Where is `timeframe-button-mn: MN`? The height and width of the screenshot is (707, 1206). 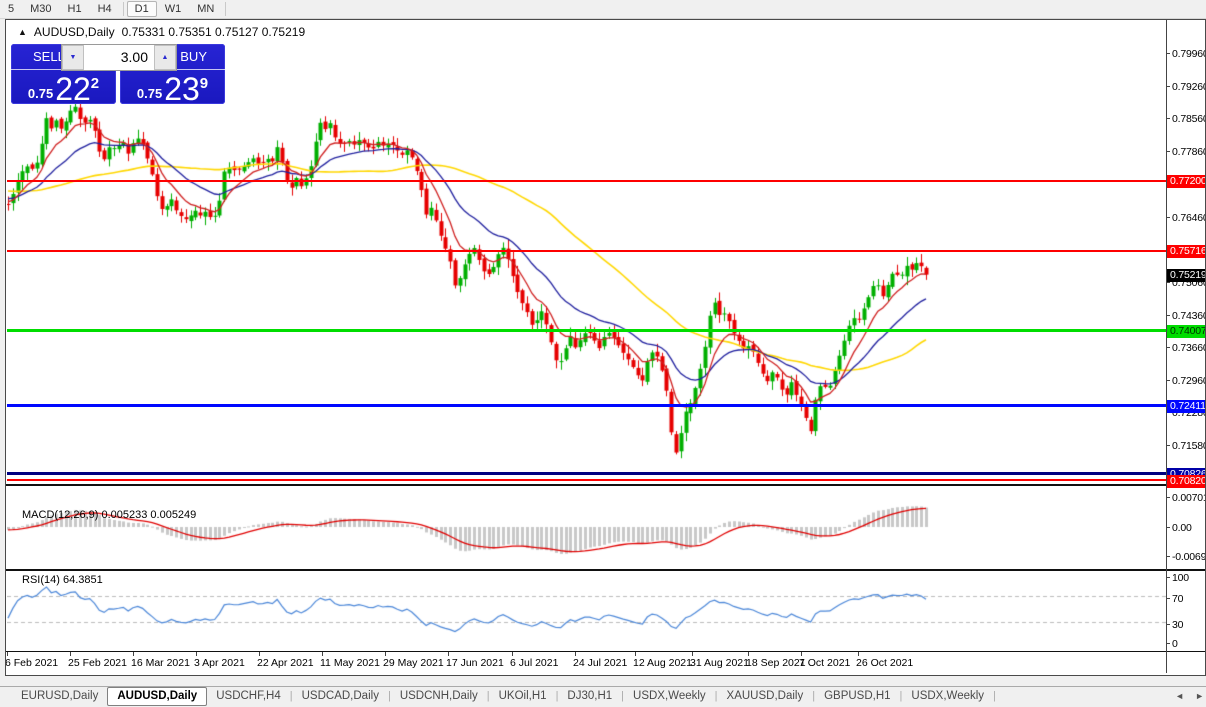 timeframe-button-mn: MN is located at coordinates (205, 9).